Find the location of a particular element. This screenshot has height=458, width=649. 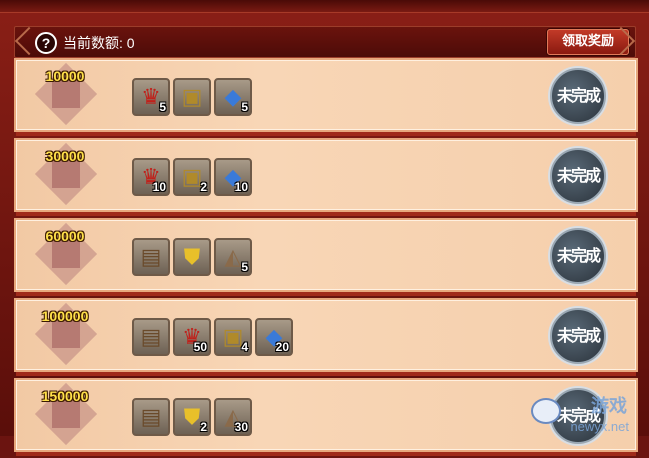

reward-item-slot: ◭ 5 is located at coordinates (233, 257).